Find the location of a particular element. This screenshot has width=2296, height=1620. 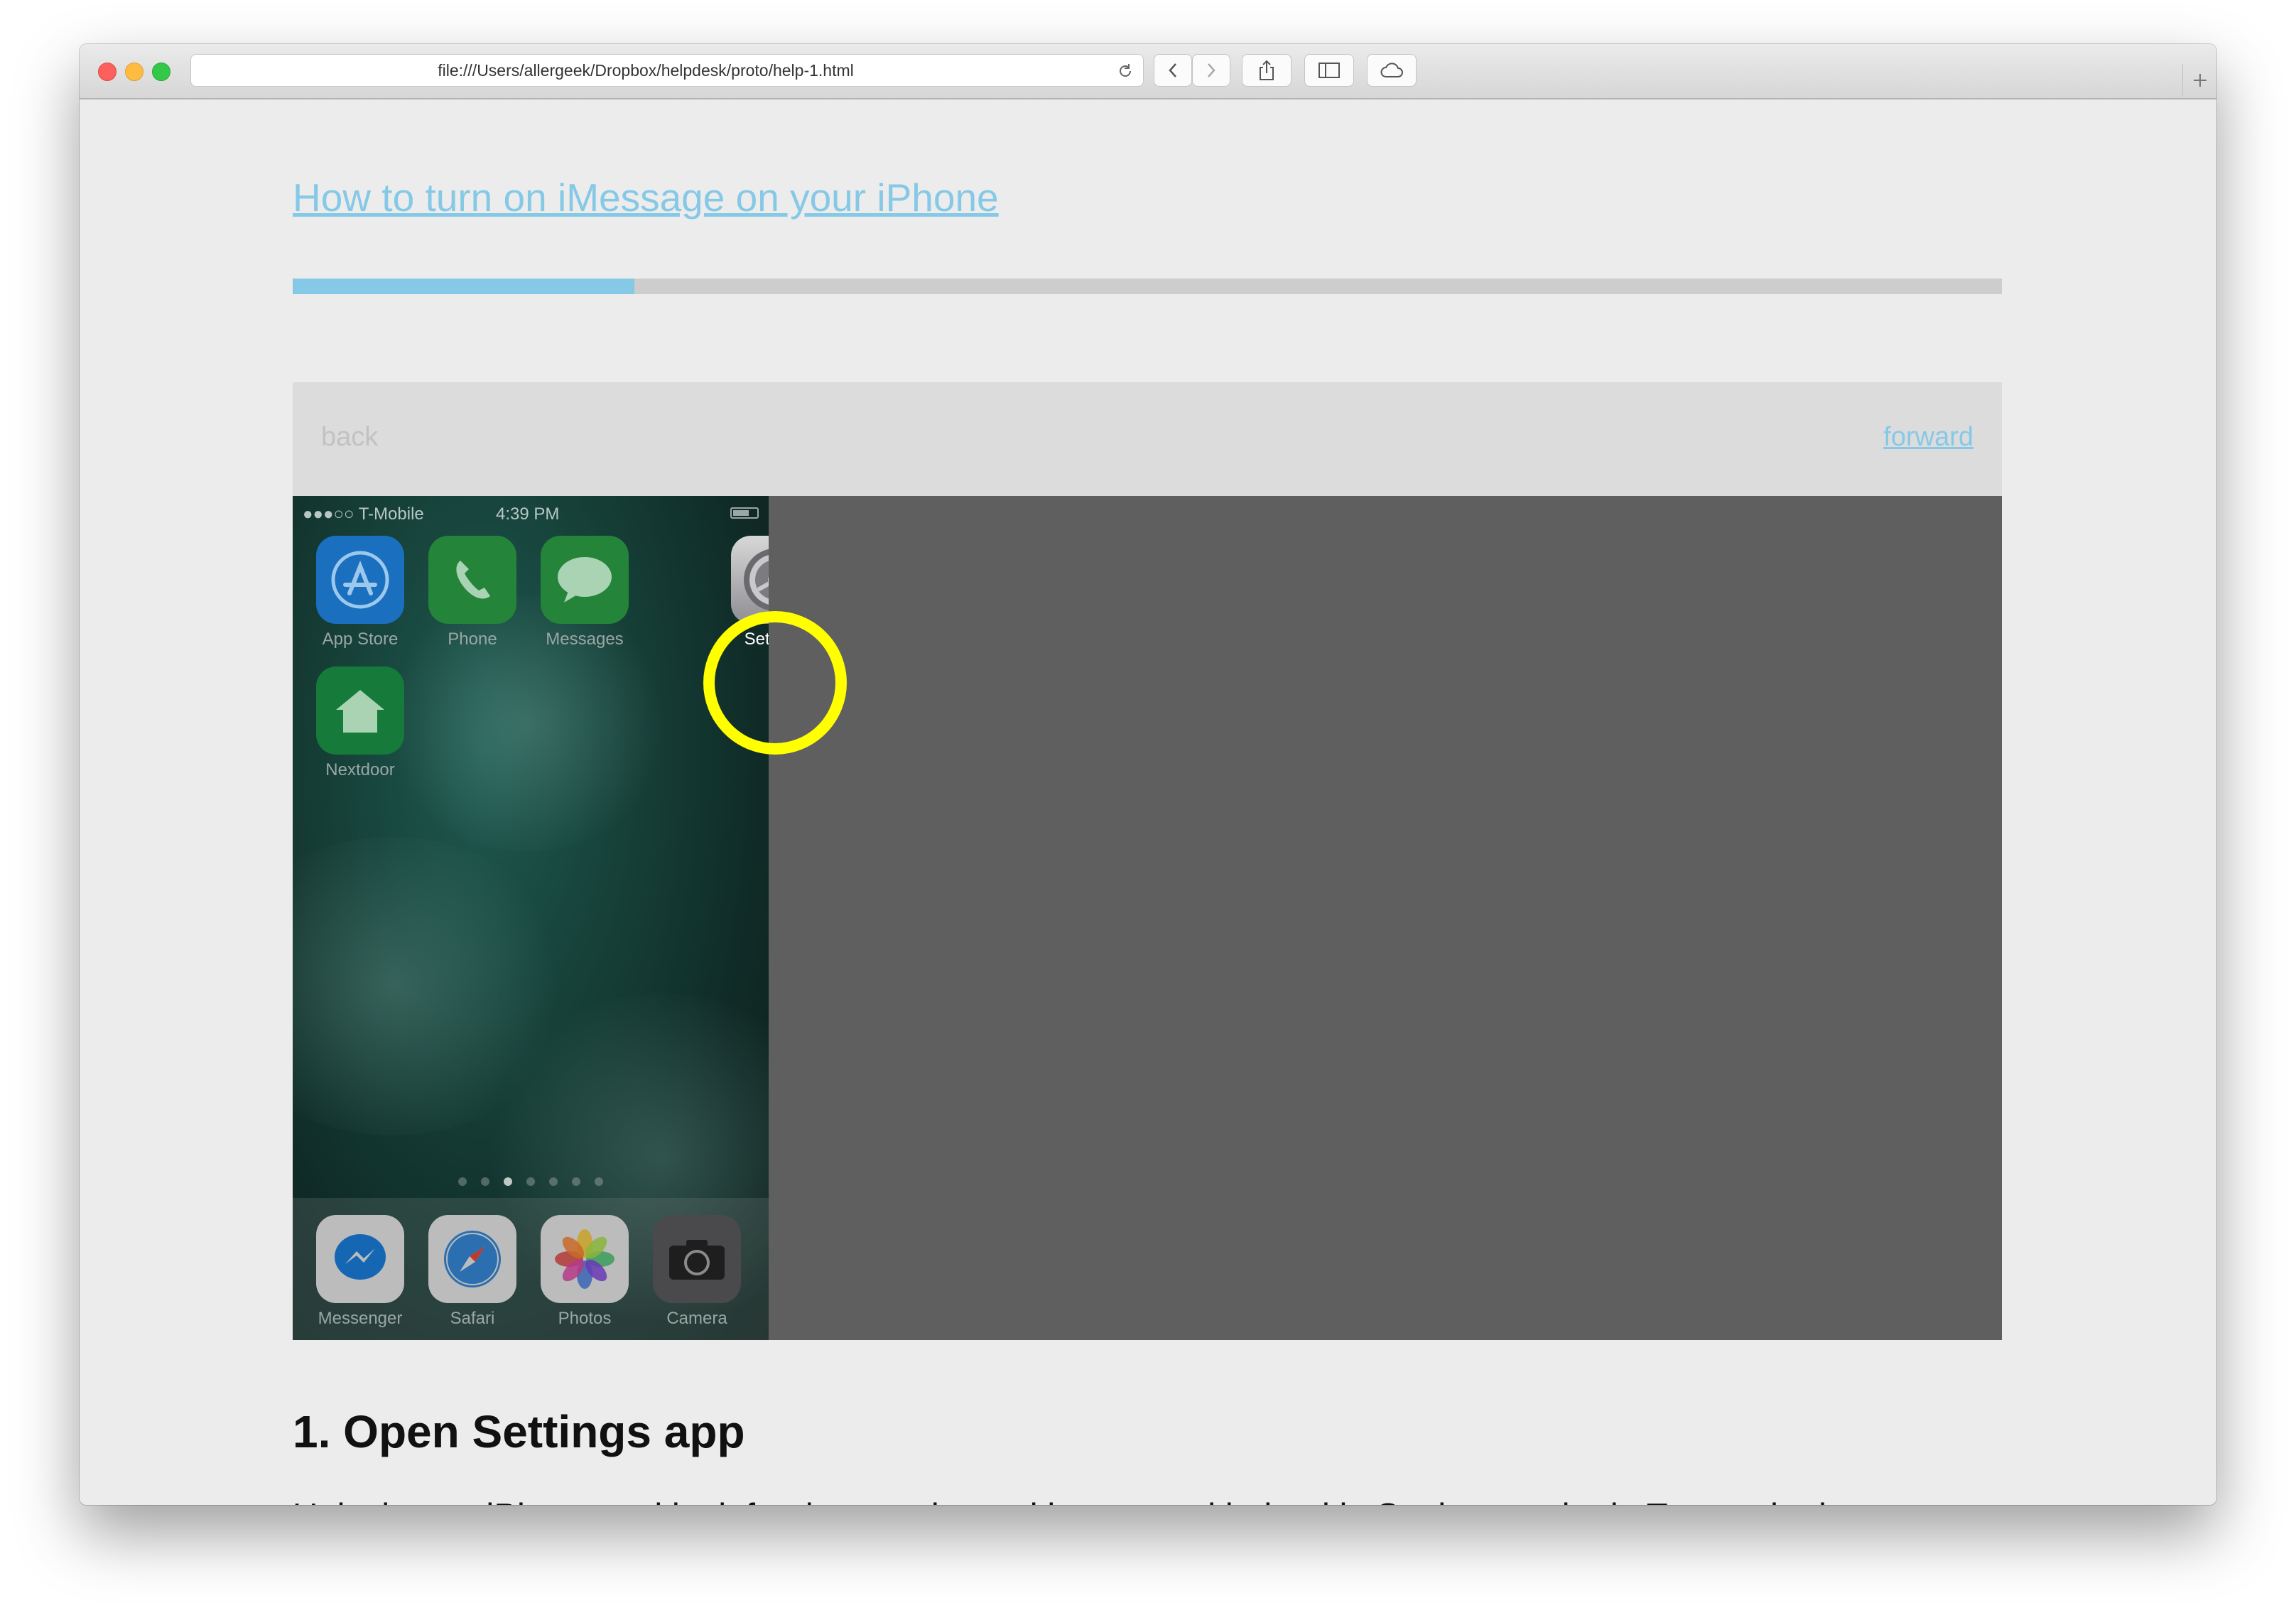

battery-icon is located at coordinates (744, 513).